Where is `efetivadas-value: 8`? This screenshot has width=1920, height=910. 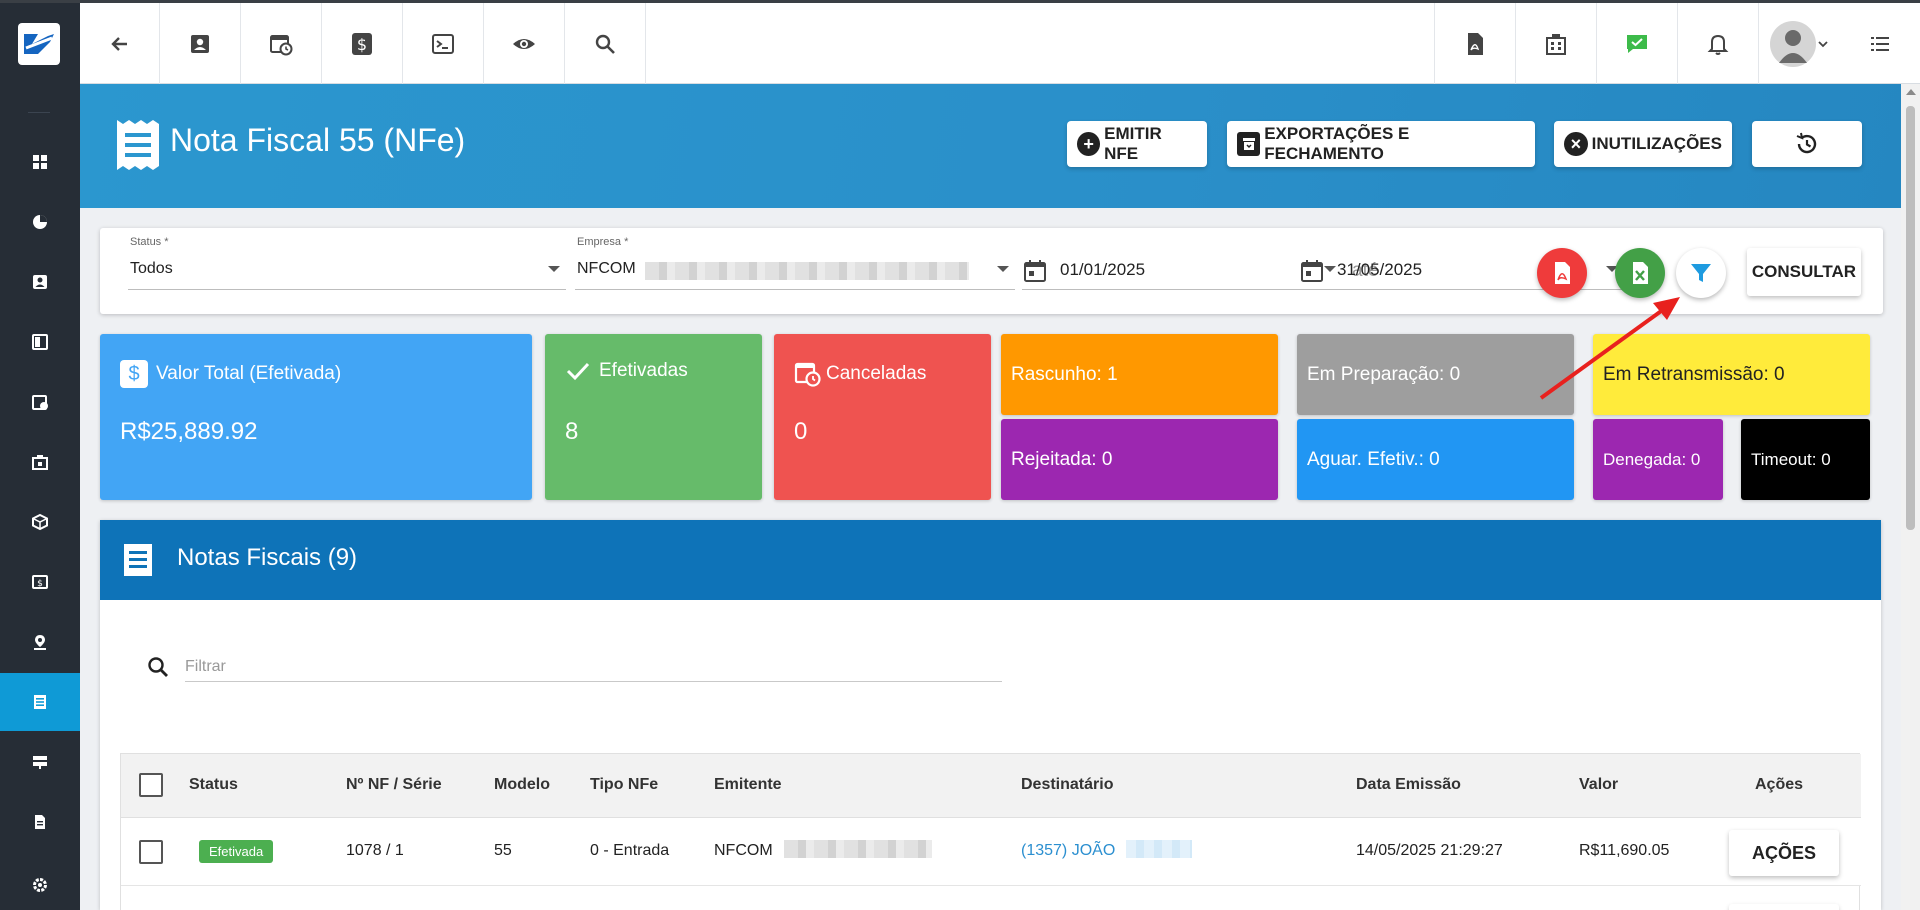 efetivadas-value: 8 is located at coordinates (572, 431).